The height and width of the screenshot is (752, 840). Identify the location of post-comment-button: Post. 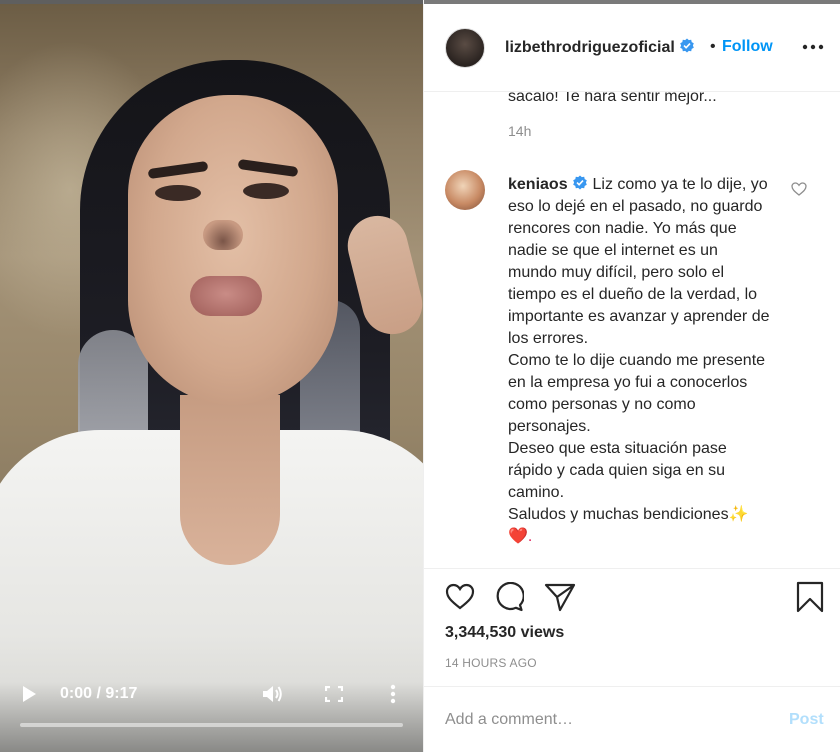
(806, 720).